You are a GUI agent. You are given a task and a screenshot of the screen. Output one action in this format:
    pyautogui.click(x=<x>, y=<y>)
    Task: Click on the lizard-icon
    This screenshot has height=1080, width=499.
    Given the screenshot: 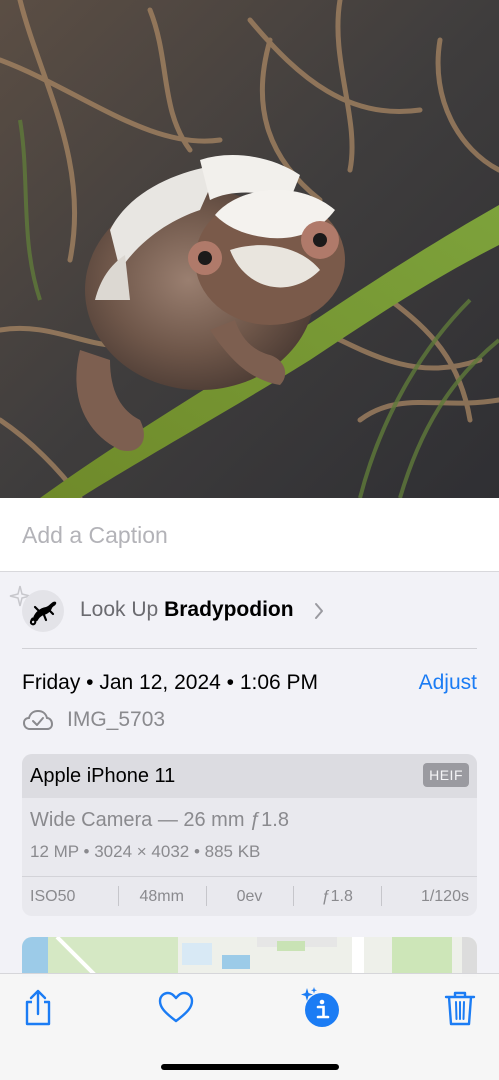 What is the action you would take?
    pyautogui.click(x=43, y=613)
    